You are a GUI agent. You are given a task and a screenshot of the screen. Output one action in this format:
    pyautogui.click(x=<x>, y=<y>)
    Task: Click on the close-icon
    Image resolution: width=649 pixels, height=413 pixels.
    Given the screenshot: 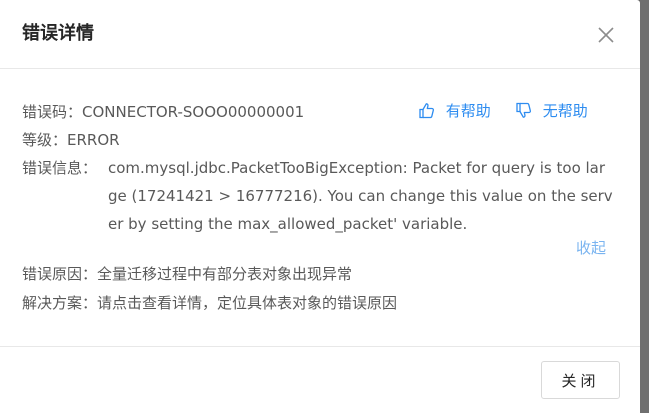 What is the action you would take?
    pyautogui.click(x=606, y=35)
    